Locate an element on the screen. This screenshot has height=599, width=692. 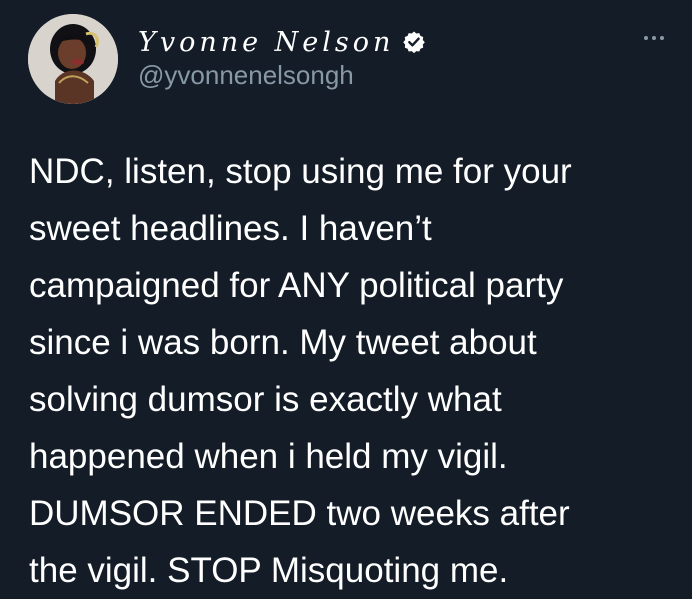
profile-photo-icon is located at coordinates (73, 59).